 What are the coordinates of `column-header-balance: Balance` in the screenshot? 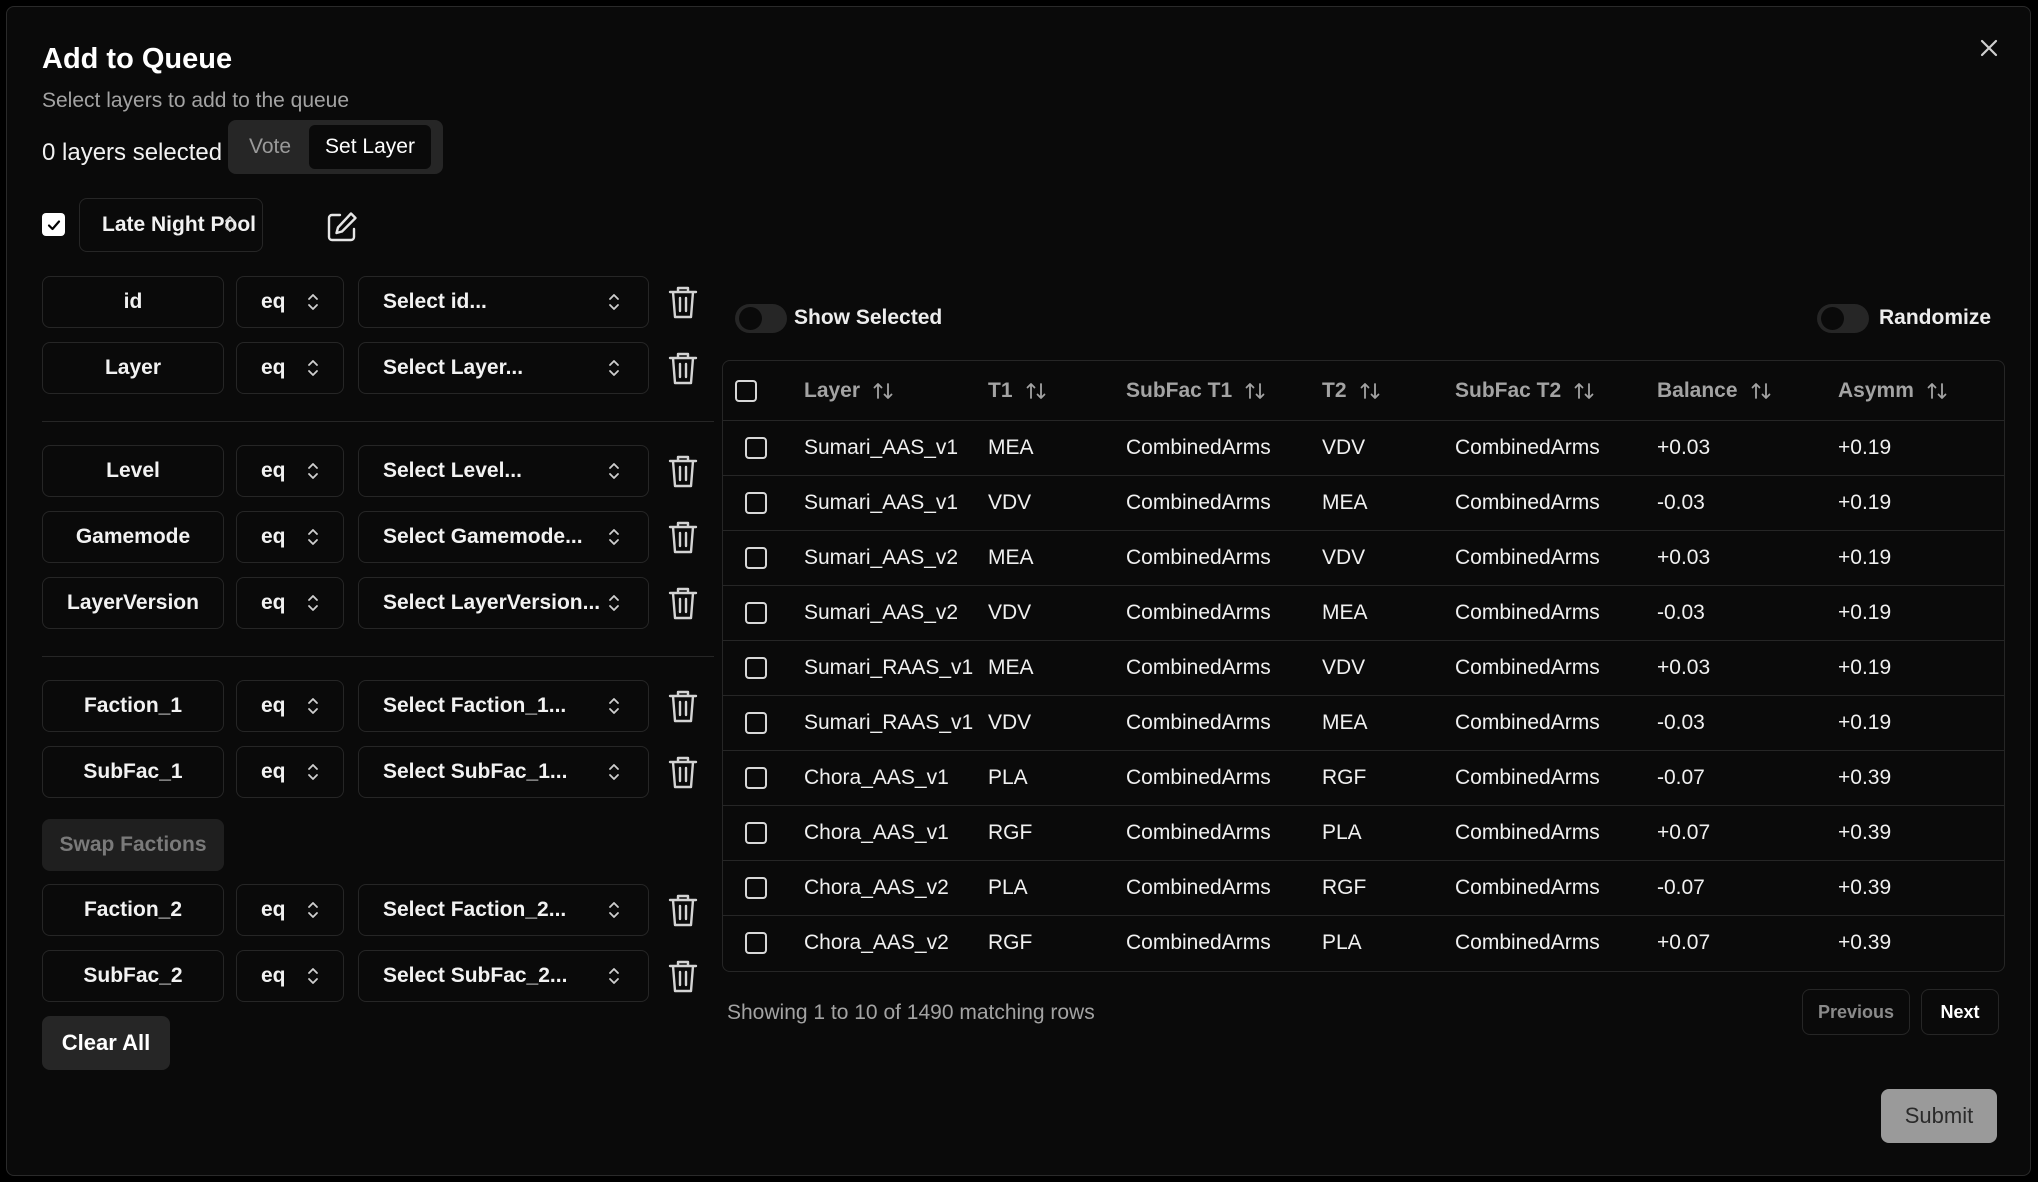 It's located at (1714, 391).